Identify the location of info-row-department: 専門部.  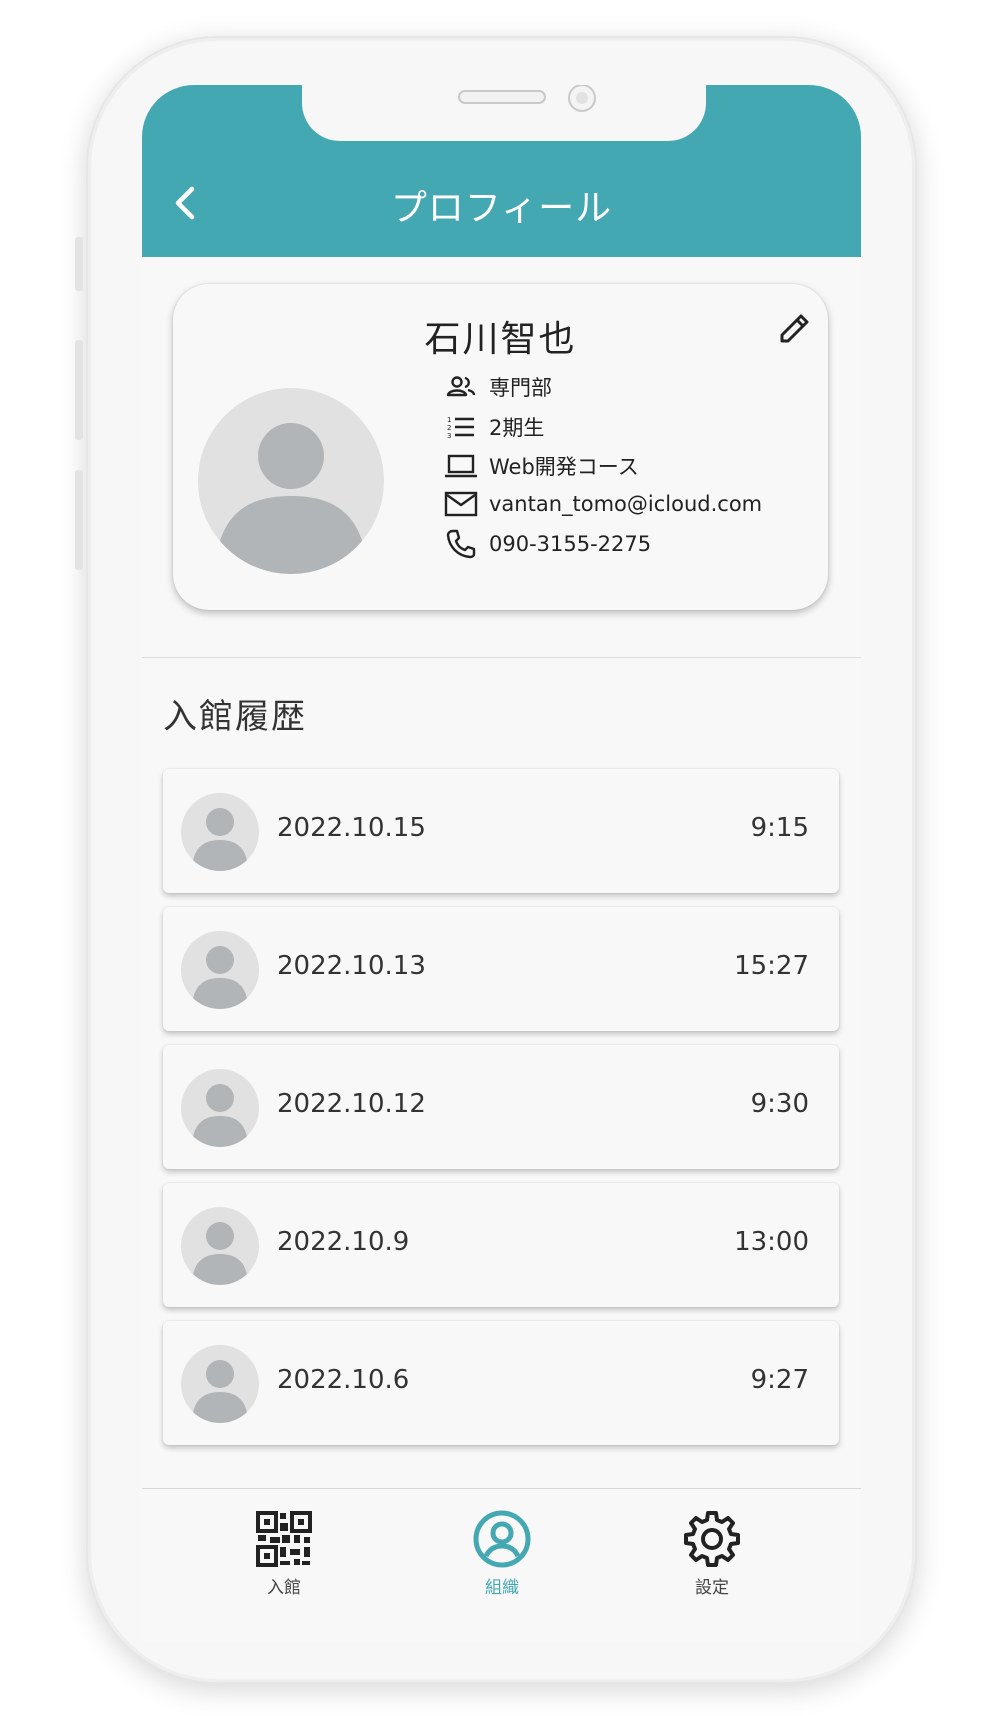
(497, 387).